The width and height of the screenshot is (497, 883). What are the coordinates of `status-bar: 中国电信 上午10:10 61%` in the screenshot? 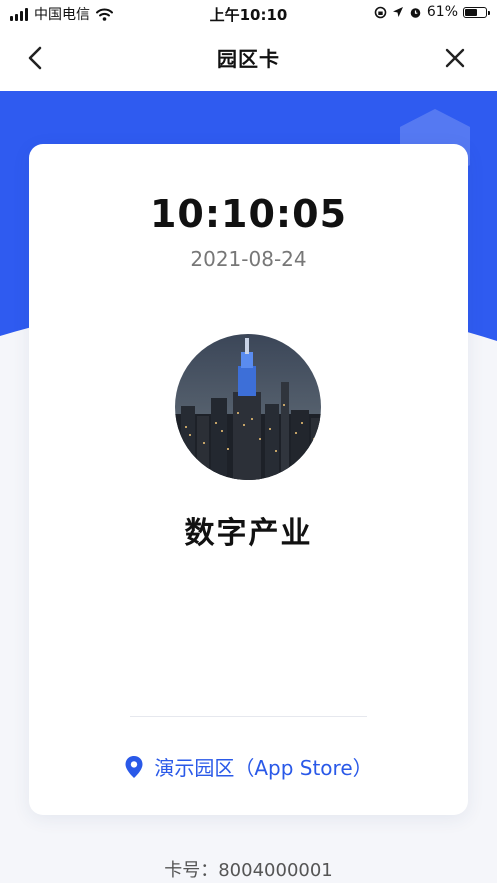 It's located at (248, 13).